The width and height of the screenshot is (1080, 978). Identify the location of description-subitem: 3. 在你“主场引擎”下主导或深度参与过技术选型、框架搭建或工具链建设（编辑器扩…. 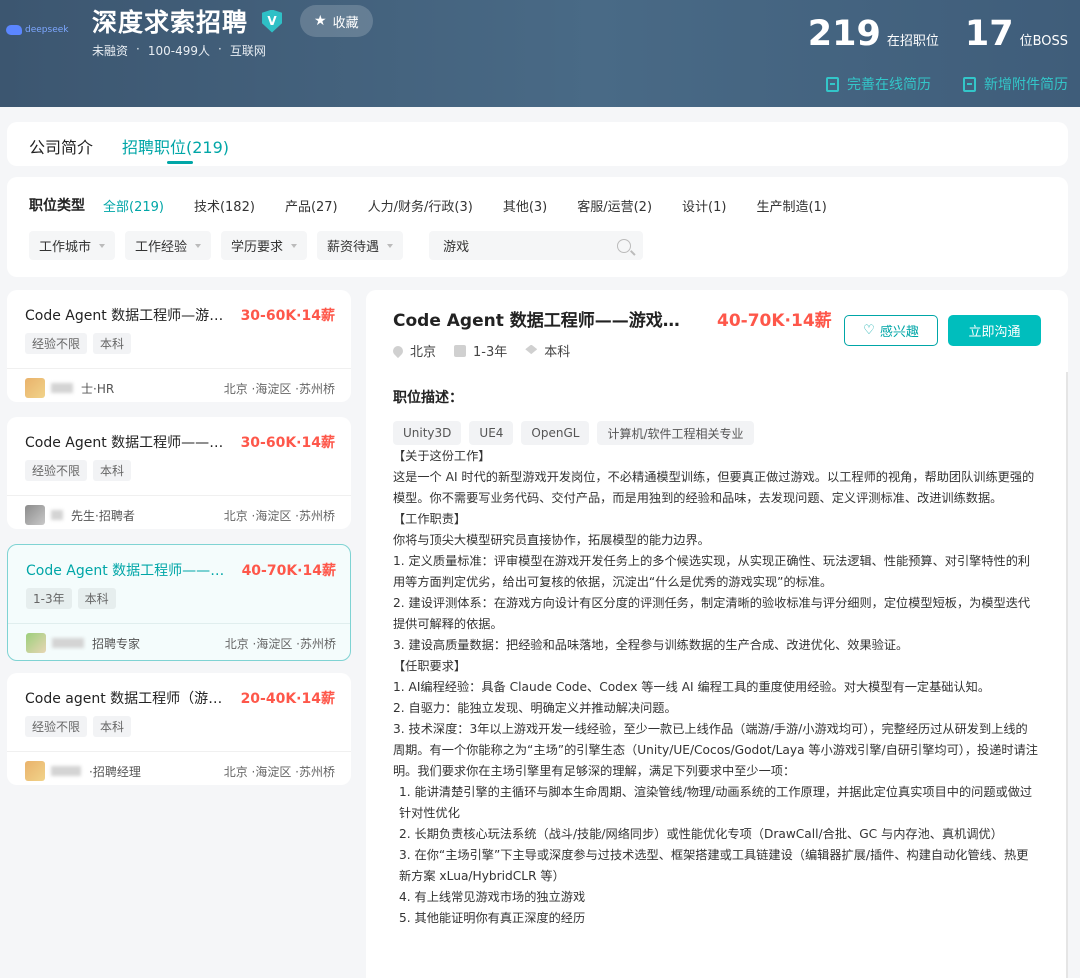
(714, 865).